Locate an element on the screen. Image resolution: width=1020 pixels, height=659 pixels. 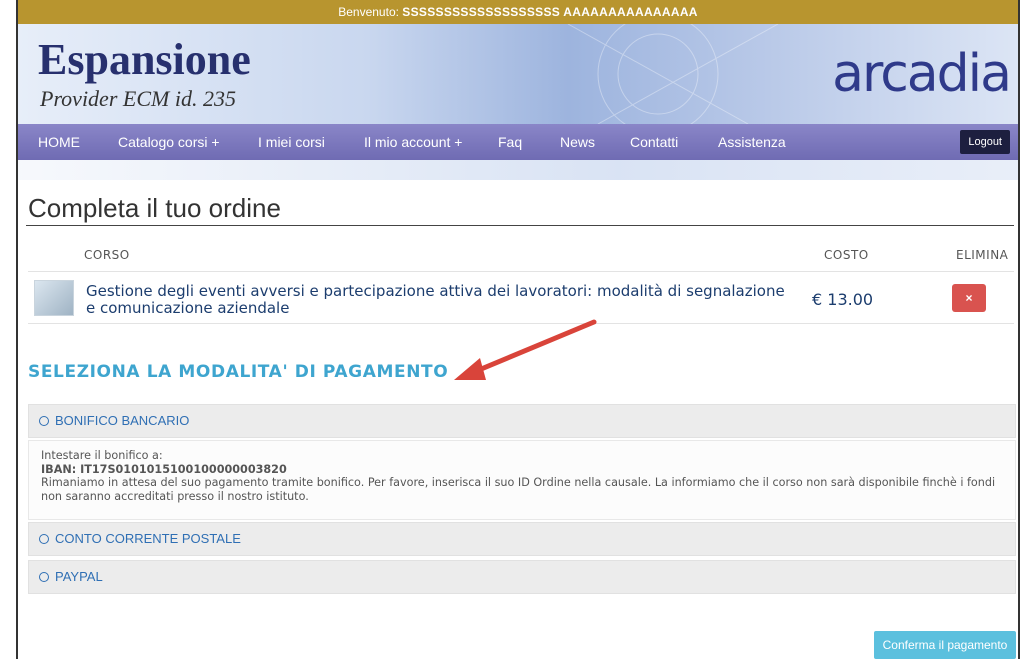
user-name: SSSSSSSSSSSSSSSSSSS AAAAAAAAAAAAAAA is located at coordinates (550, 12).